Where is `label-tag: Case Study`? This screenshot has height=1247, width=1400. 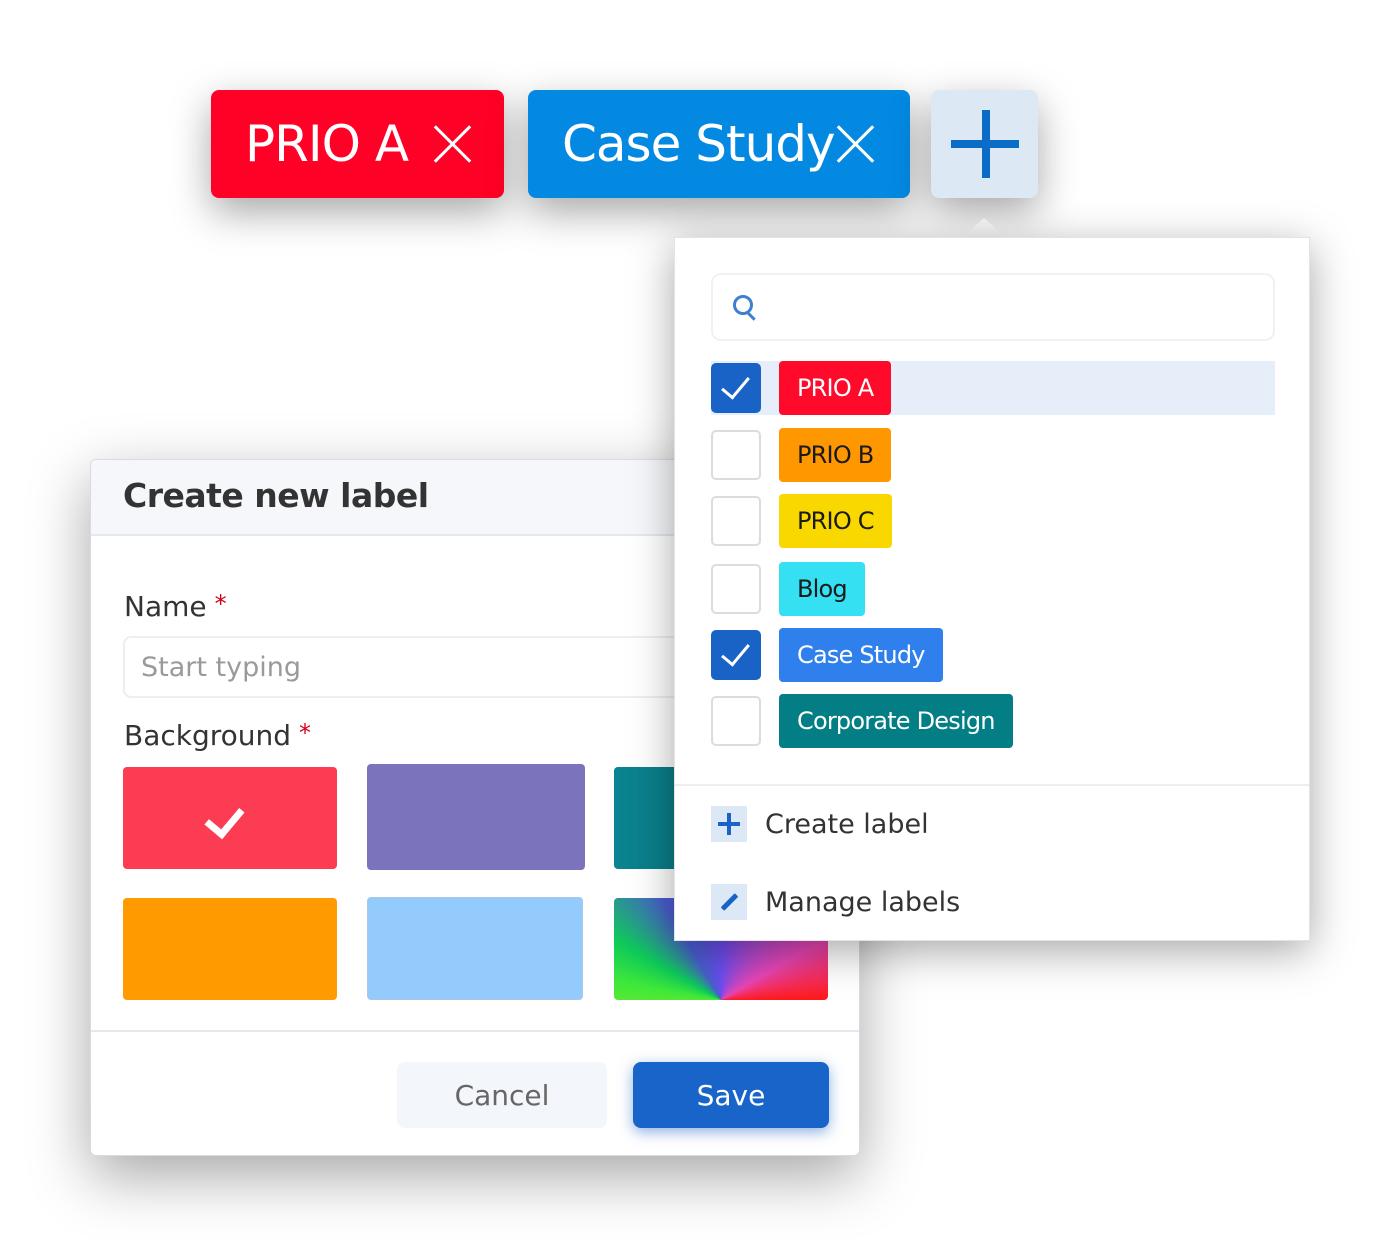 label-tag: Case Study is located at coordinates (861, 655).